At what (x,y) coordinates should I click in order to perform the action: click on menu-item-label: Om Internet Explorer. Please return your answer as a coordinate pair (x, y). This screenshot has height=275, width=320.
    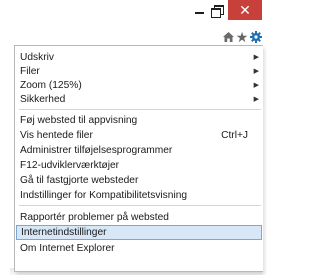
    Looking at the image, I should click on (67, 248).